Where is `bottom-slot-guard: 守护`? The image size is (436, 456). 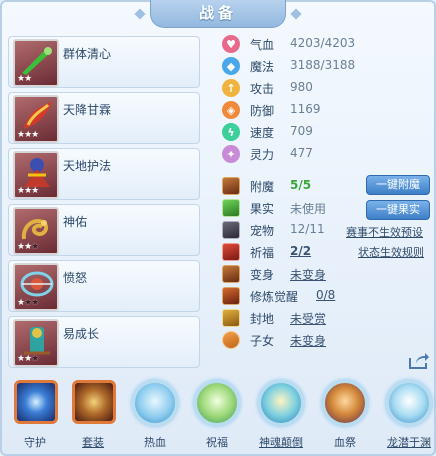
bottom-slot-guard: 守护 is located at coordinates (34, 415).